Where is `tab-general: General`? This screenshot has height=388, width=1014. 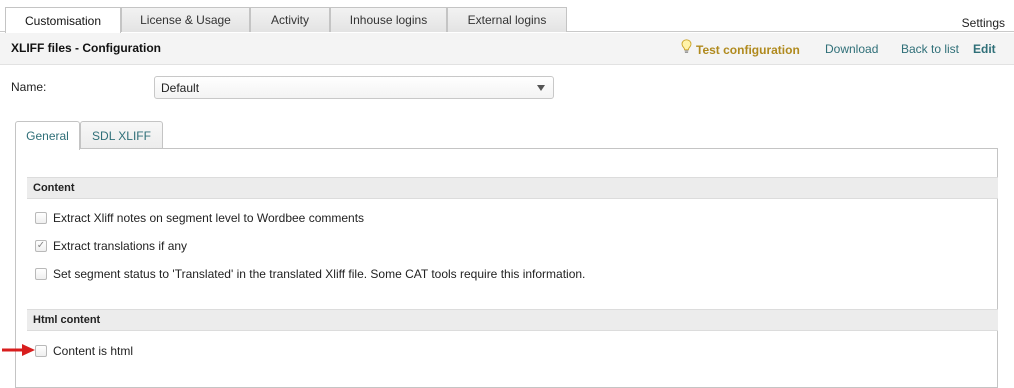 tab-general: General is located at coordinates (47, 135).